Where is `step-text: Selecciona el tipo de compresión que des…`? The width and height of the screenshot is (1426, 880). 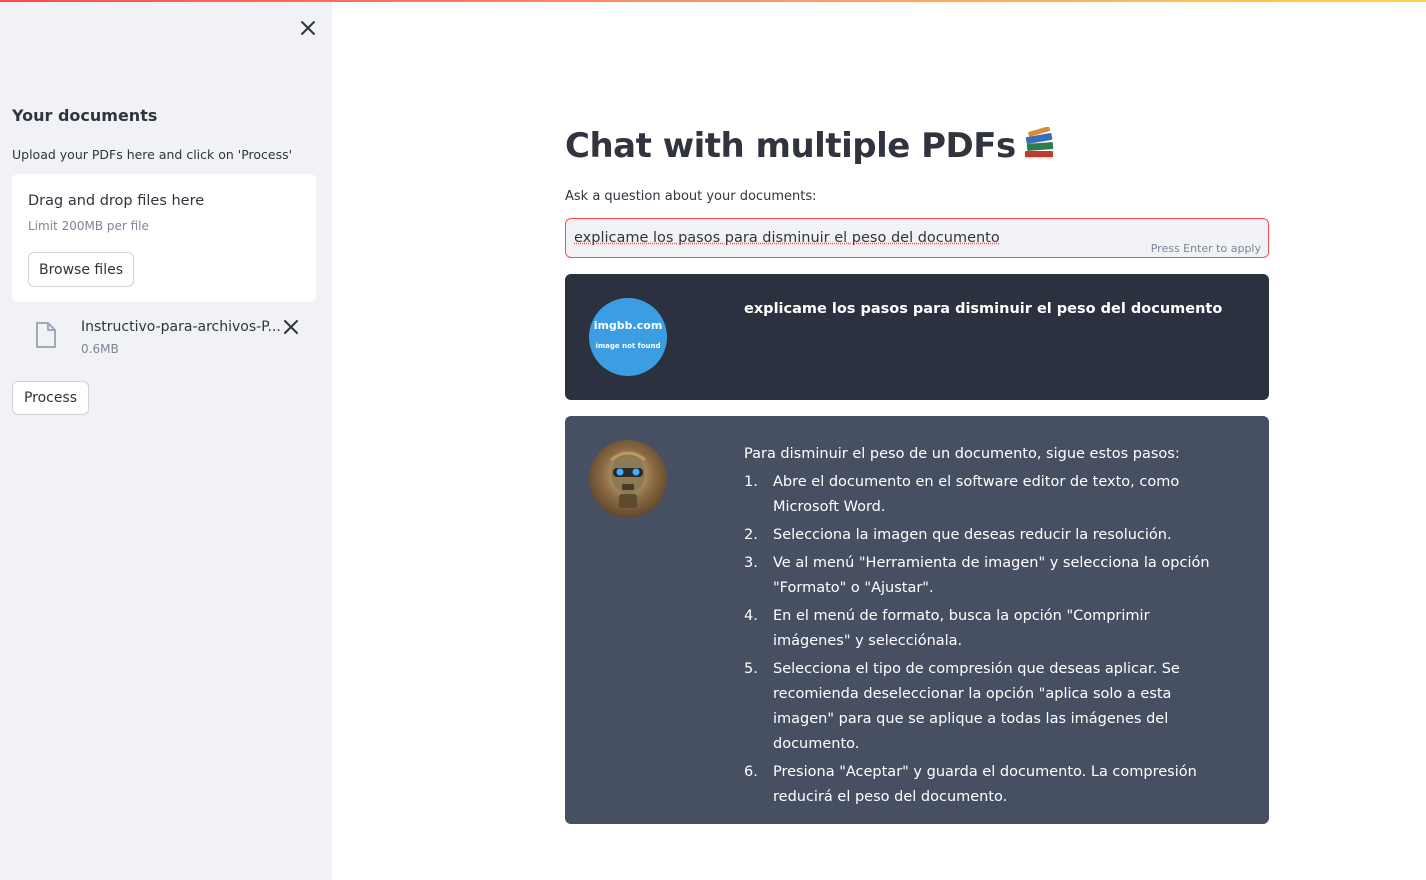 step-text: Selecciona el tipo de compresión que des… is located at coordinates (976, 706).